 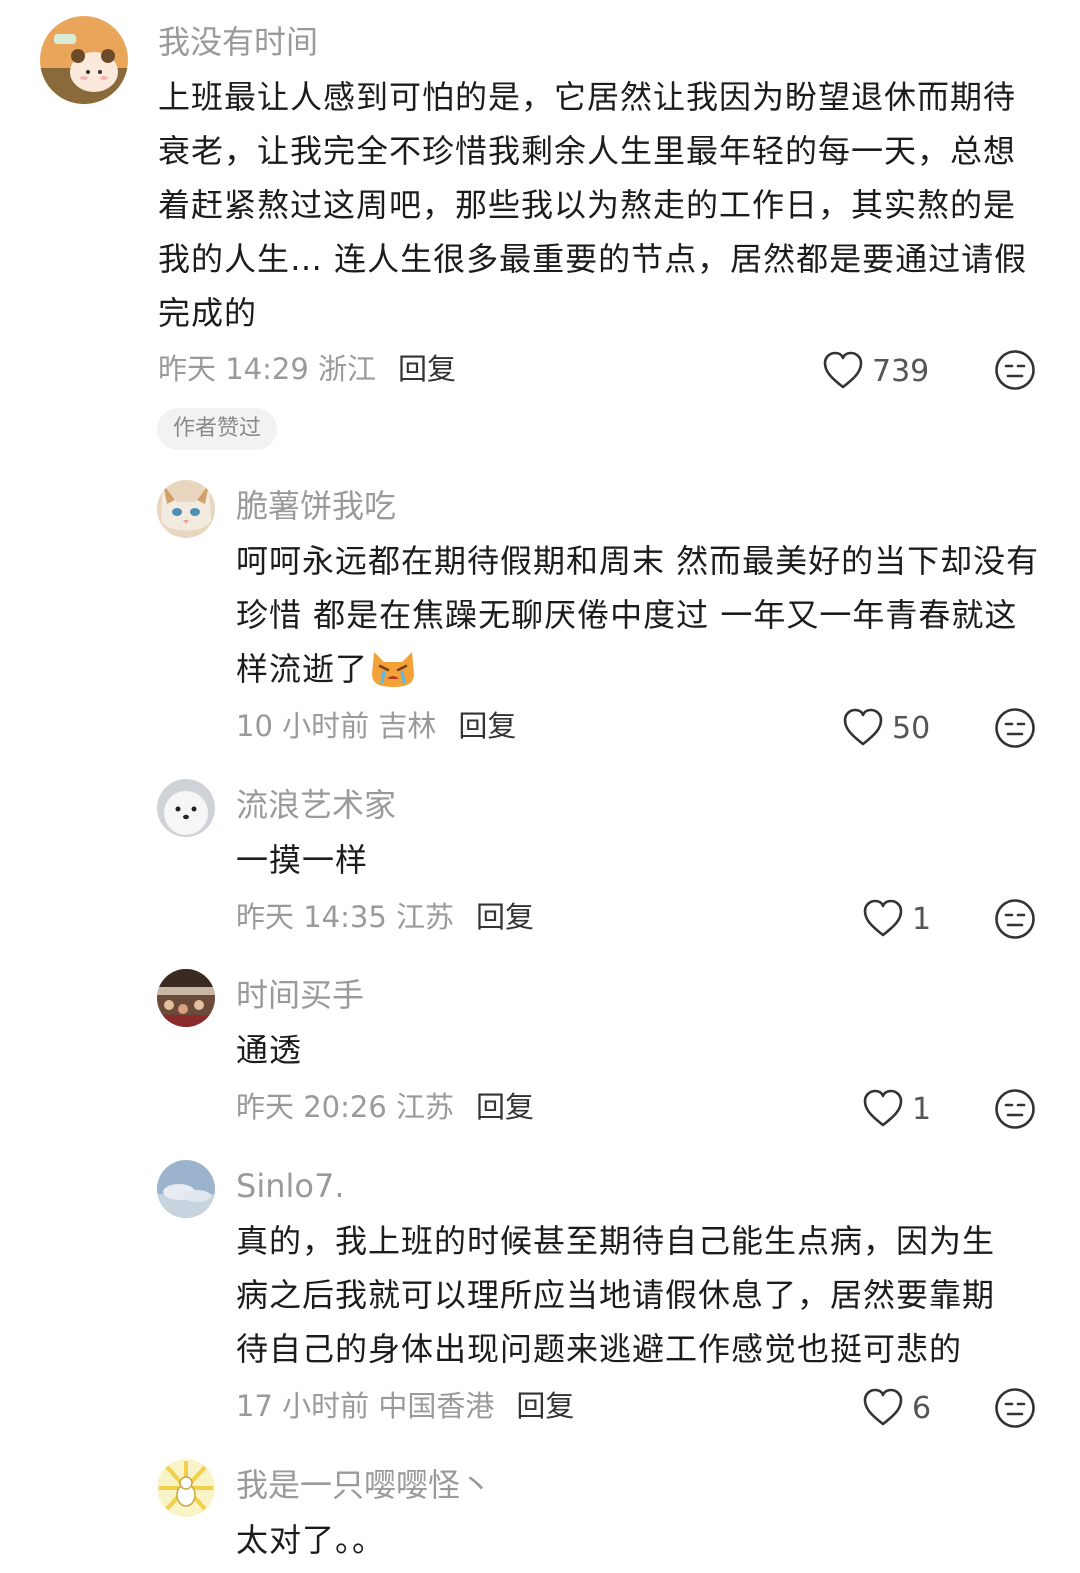 I want to click on like-button: 50, so click(x=886, y=728).